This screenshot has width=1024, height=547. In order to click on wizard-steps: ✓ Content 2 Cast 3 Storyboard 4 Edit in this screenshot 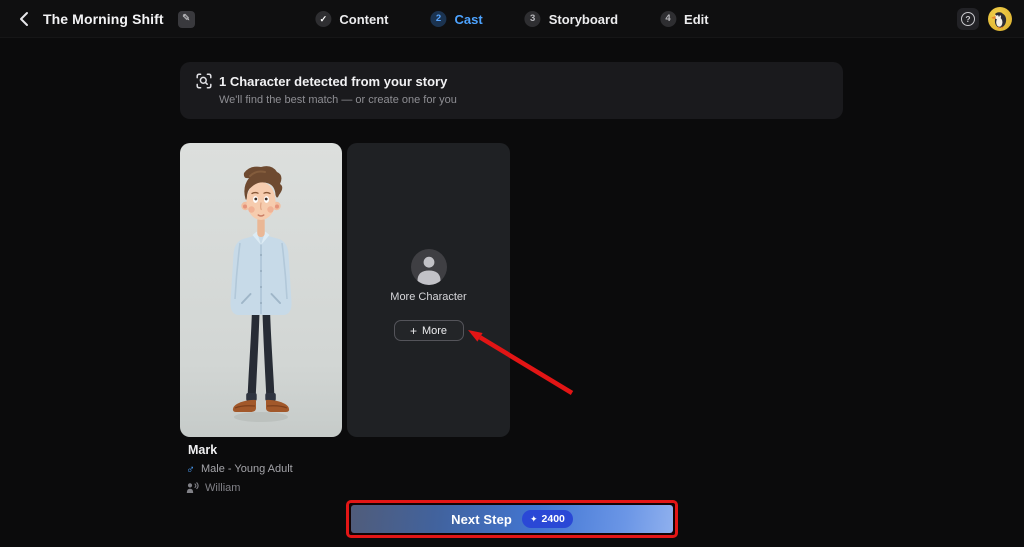, I will do `click(512, 19)`.